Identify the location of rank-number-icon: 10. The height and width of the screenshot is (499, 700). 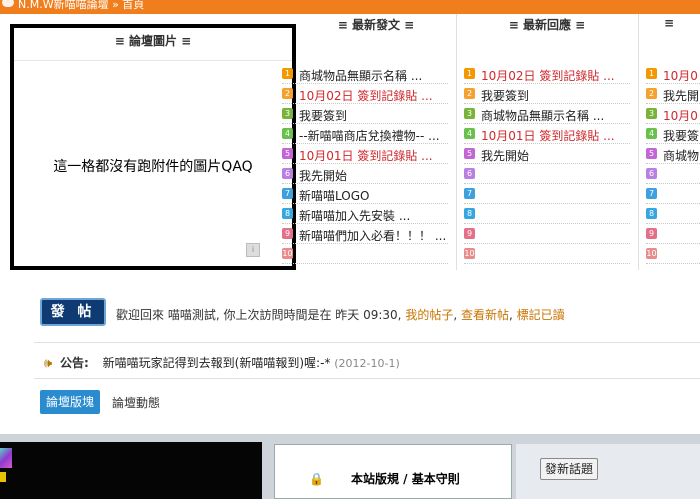
(469, 253).